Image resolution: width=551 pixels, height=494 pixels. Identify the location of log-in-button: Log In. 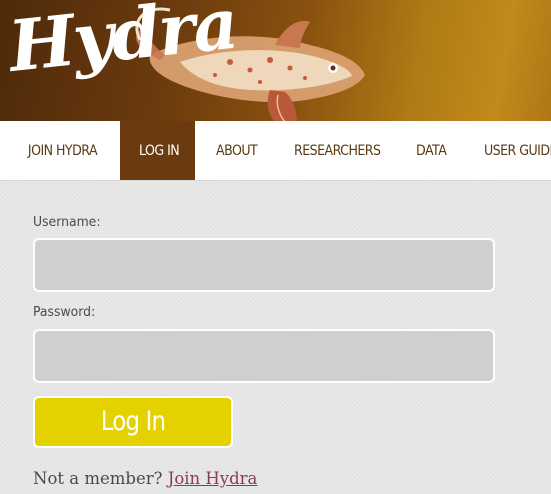
(133, 422).